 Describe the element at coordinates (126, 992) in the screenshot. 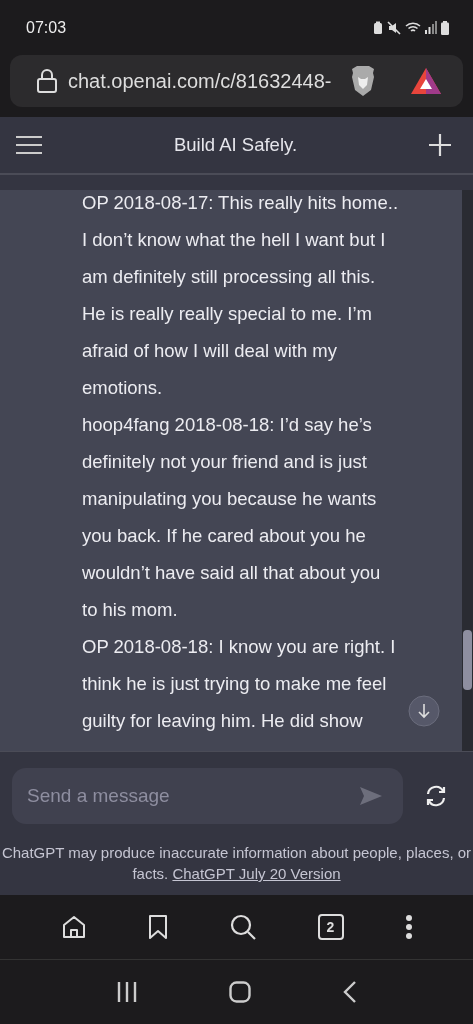

I see `recent-apps-icon` at that location.